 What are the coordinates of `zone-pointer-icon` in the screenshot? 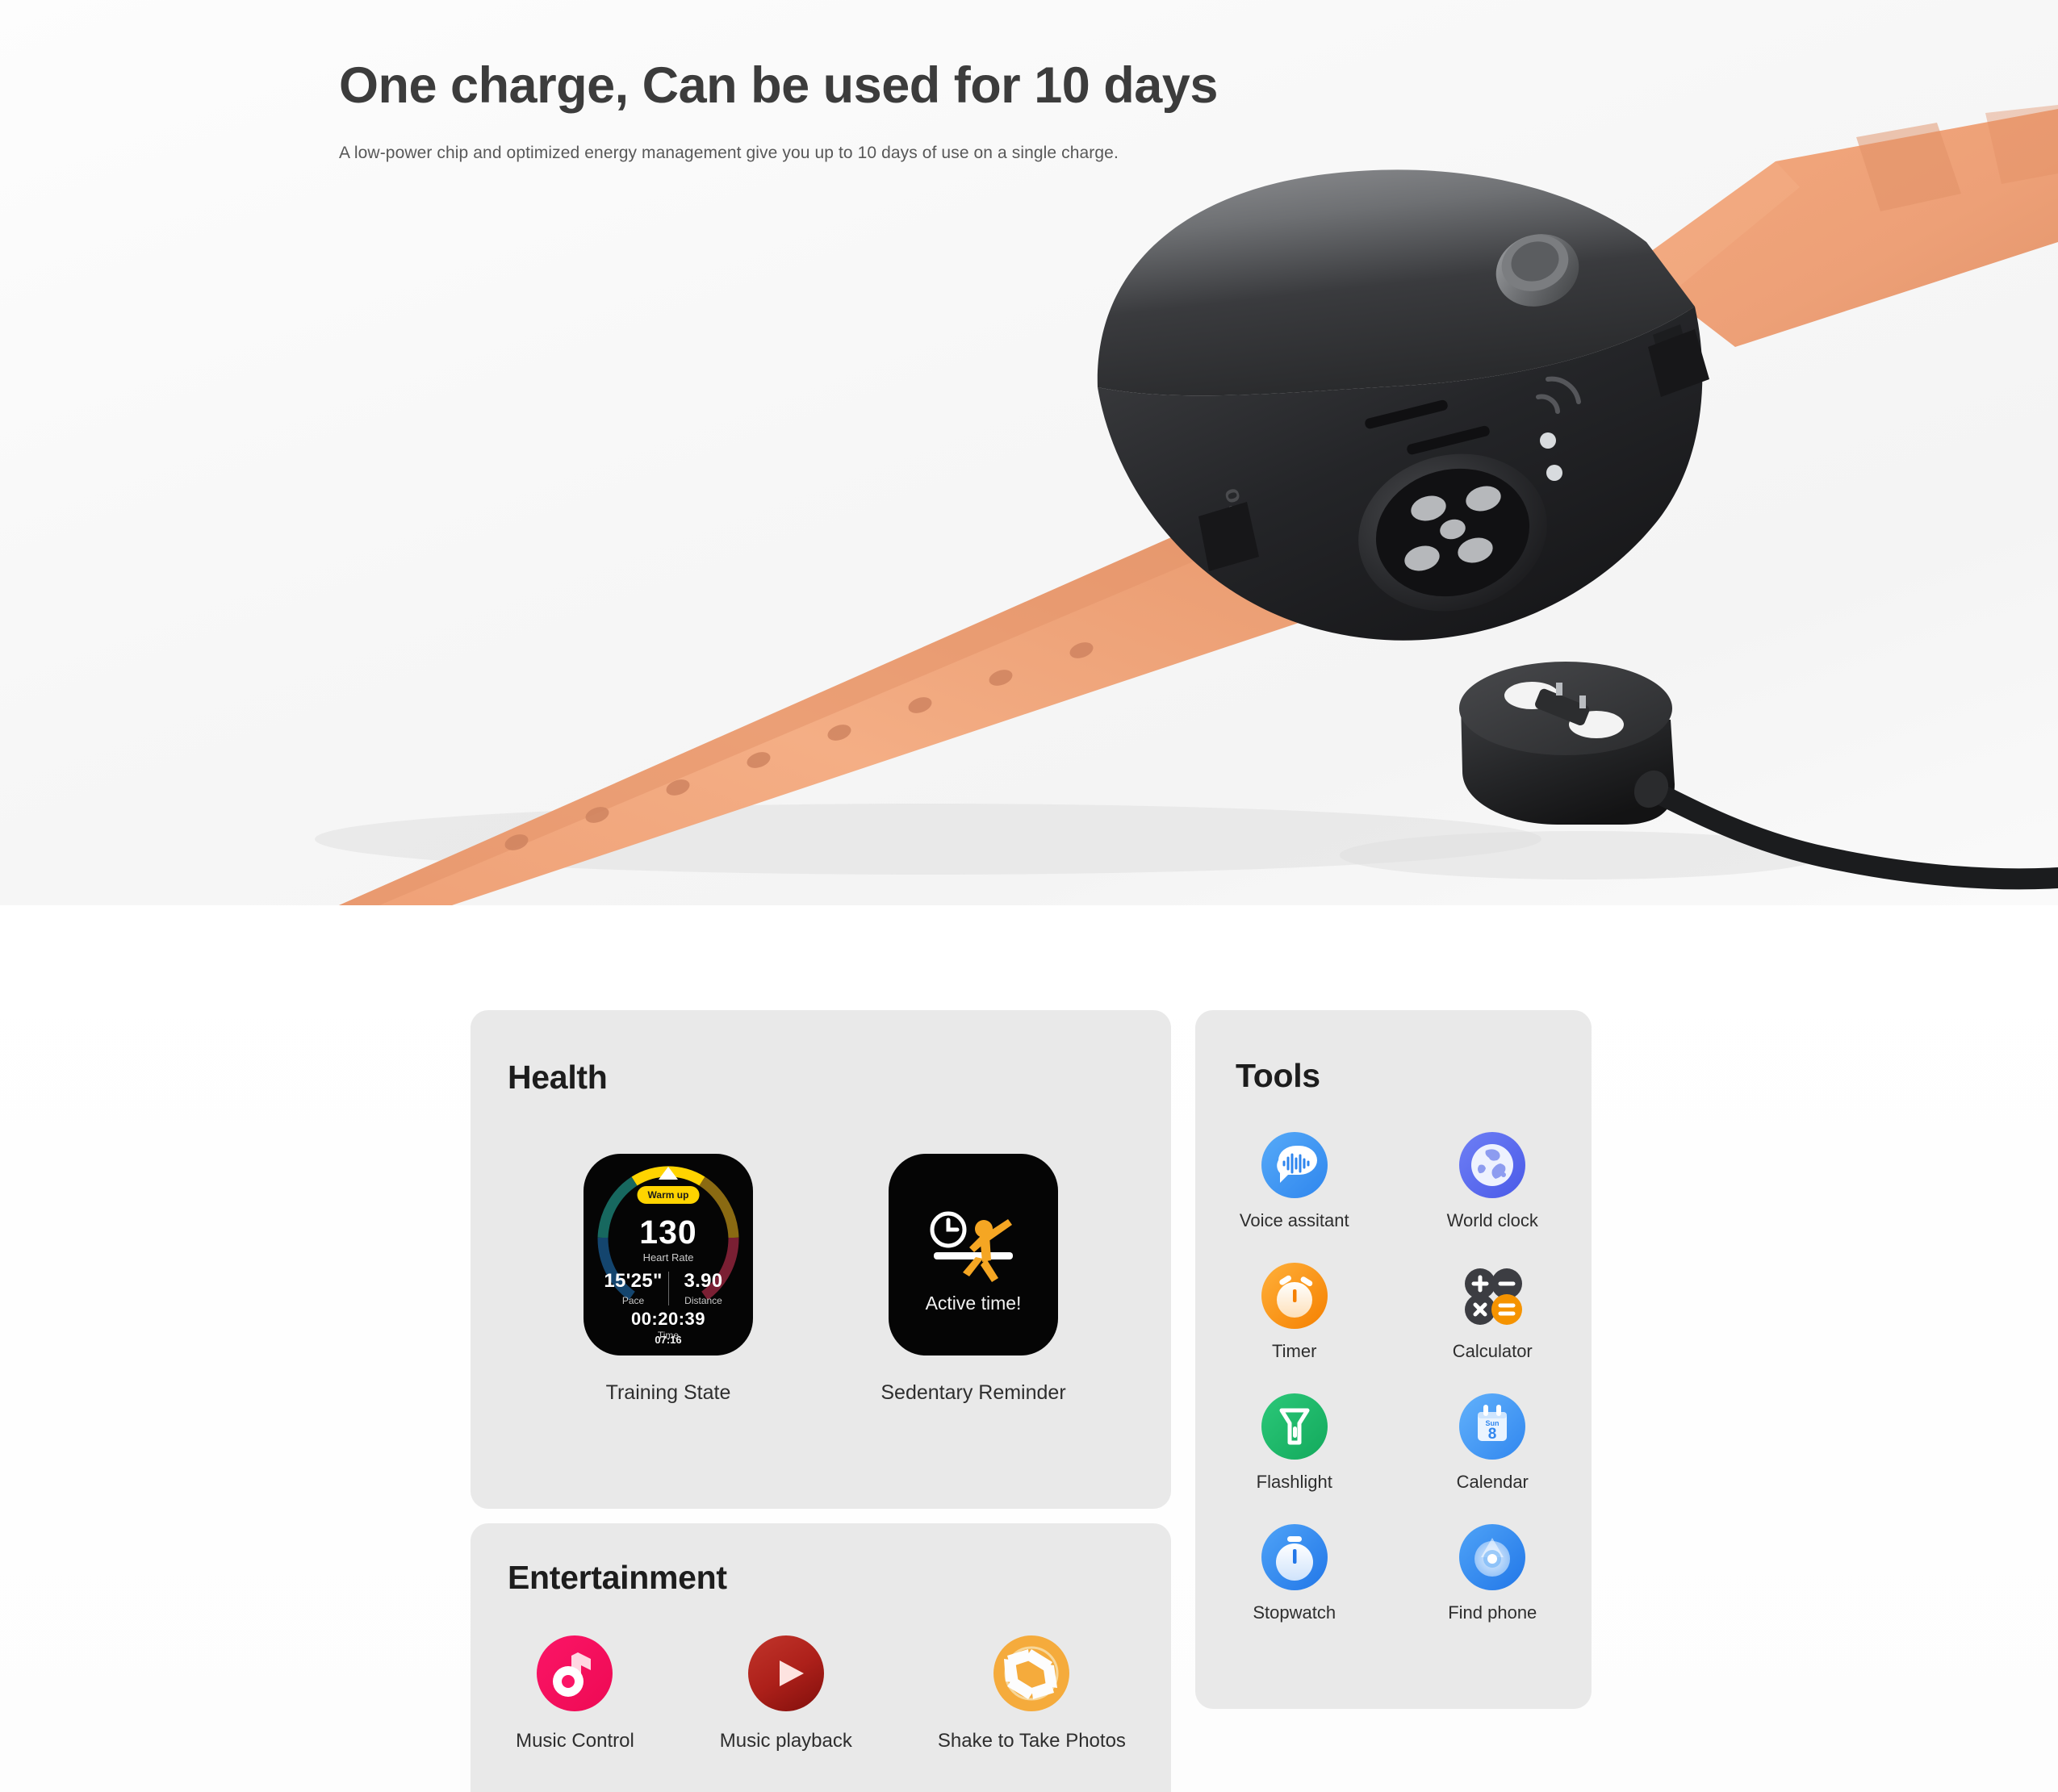 It's located at (668, 1173).